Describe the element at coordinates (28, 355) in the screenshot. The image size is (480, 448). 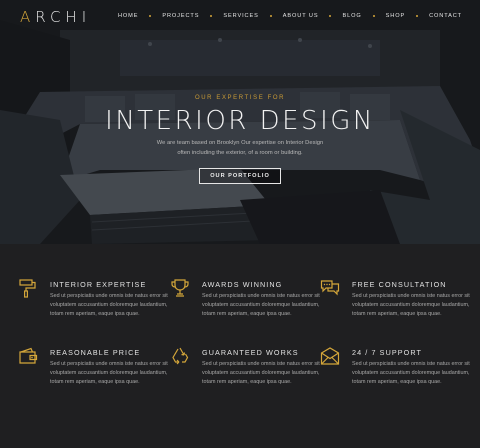
I see `wallet-icon` at that location.